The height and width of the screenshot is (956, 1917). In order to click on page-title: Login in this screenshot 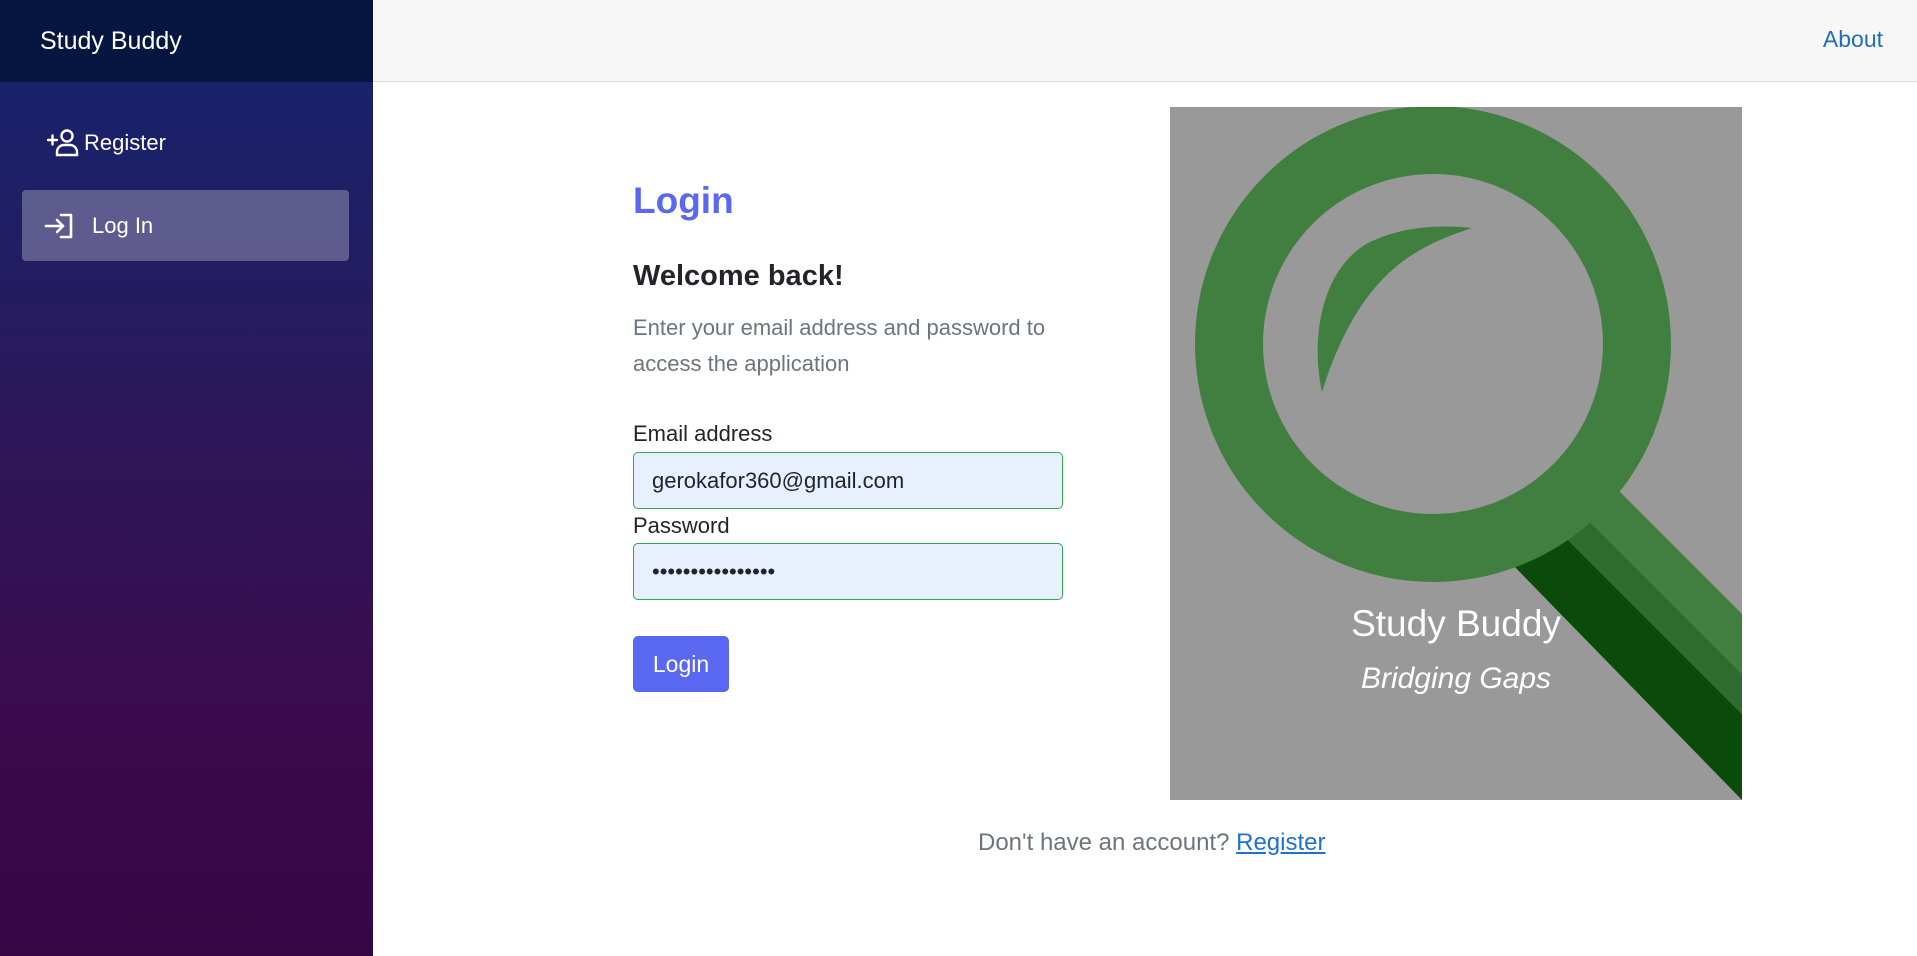, I will do `click(683, 200)`.